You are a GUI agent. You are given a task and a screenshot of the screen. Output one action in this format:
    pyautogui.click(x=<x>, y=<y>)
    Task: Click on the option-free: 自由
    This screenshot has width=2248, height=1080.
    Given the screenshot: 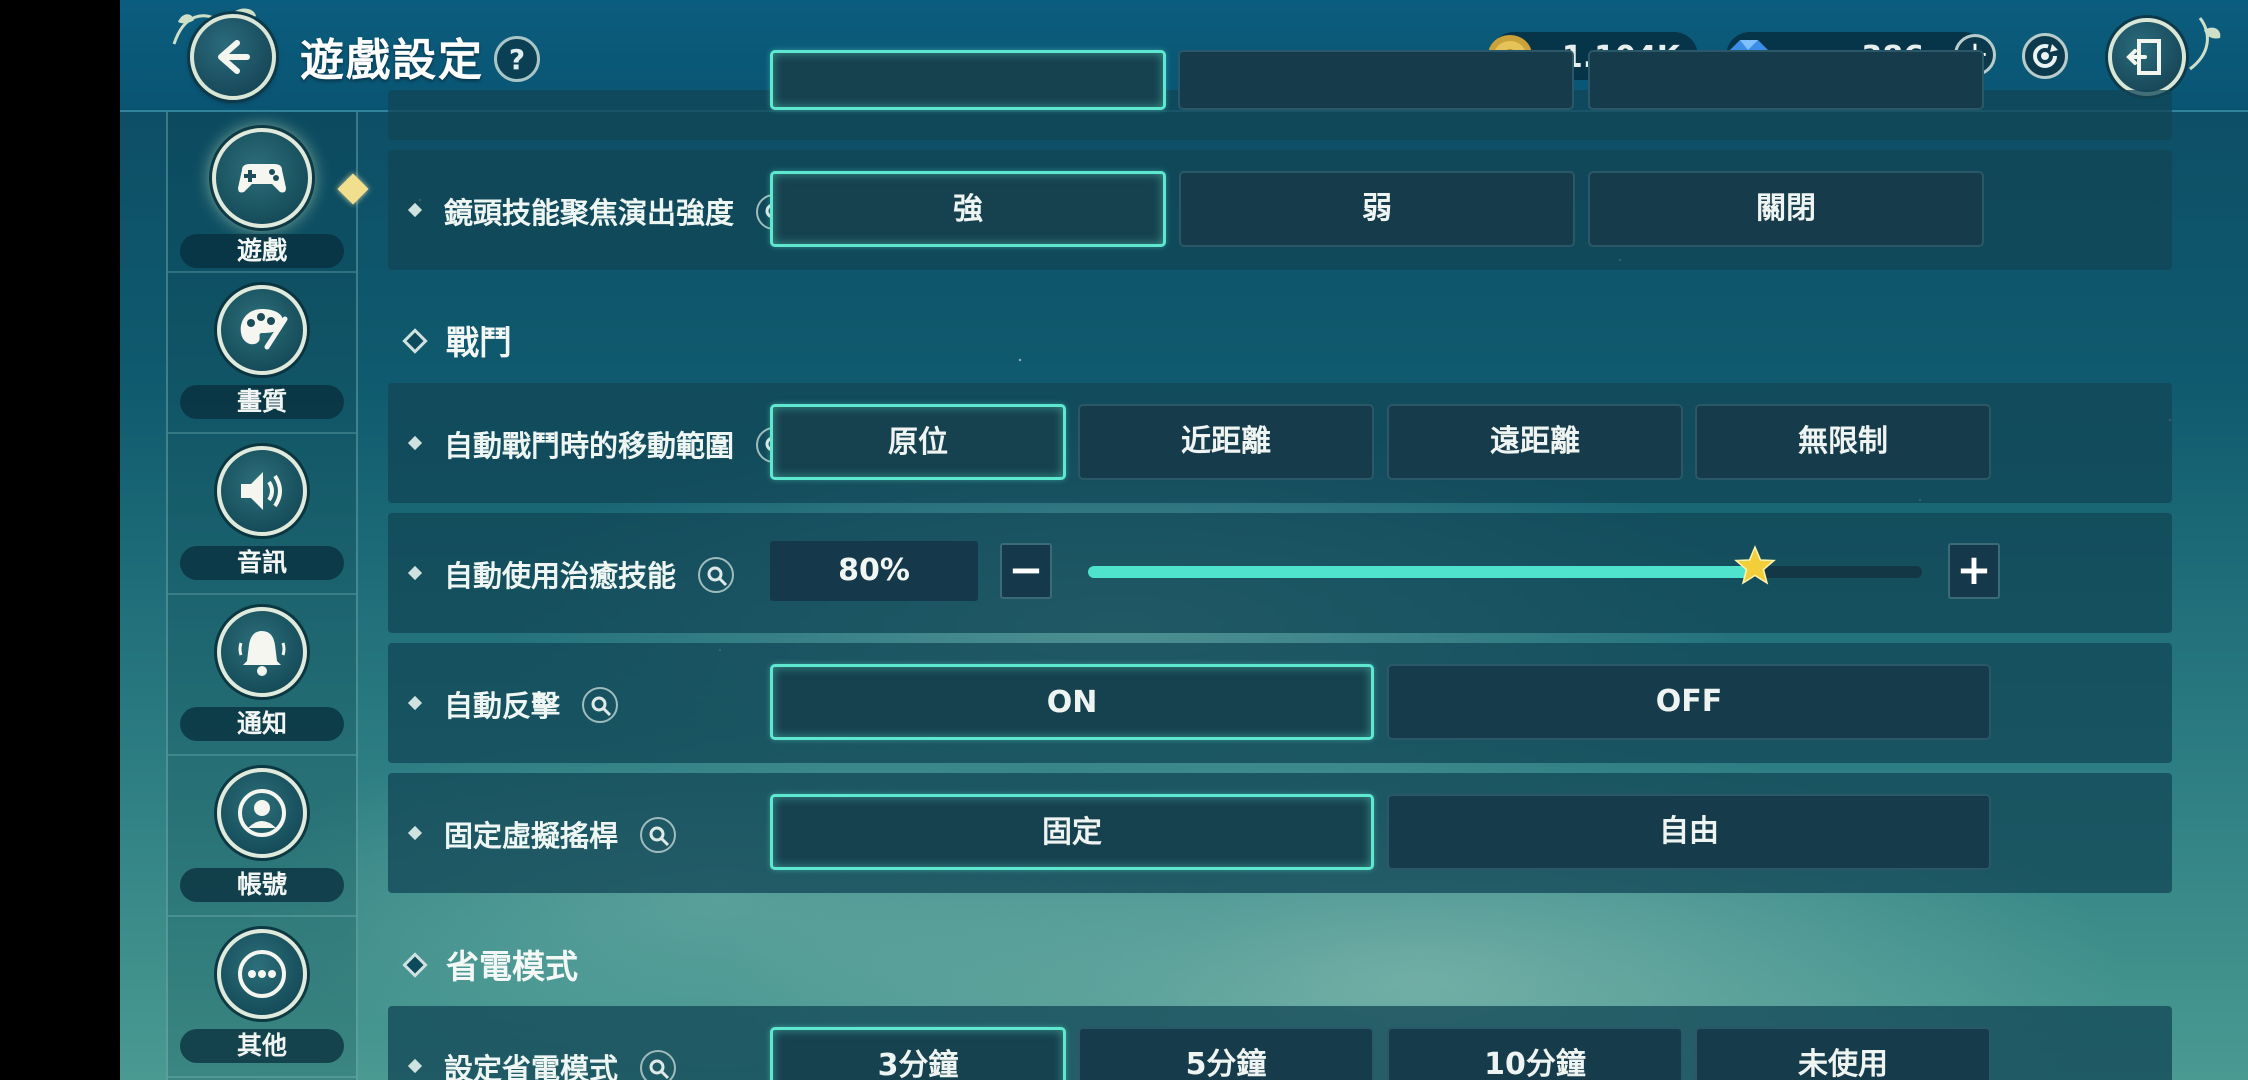 What is the action you would take?
    pyautogui.click(x=1689, y=832)
    